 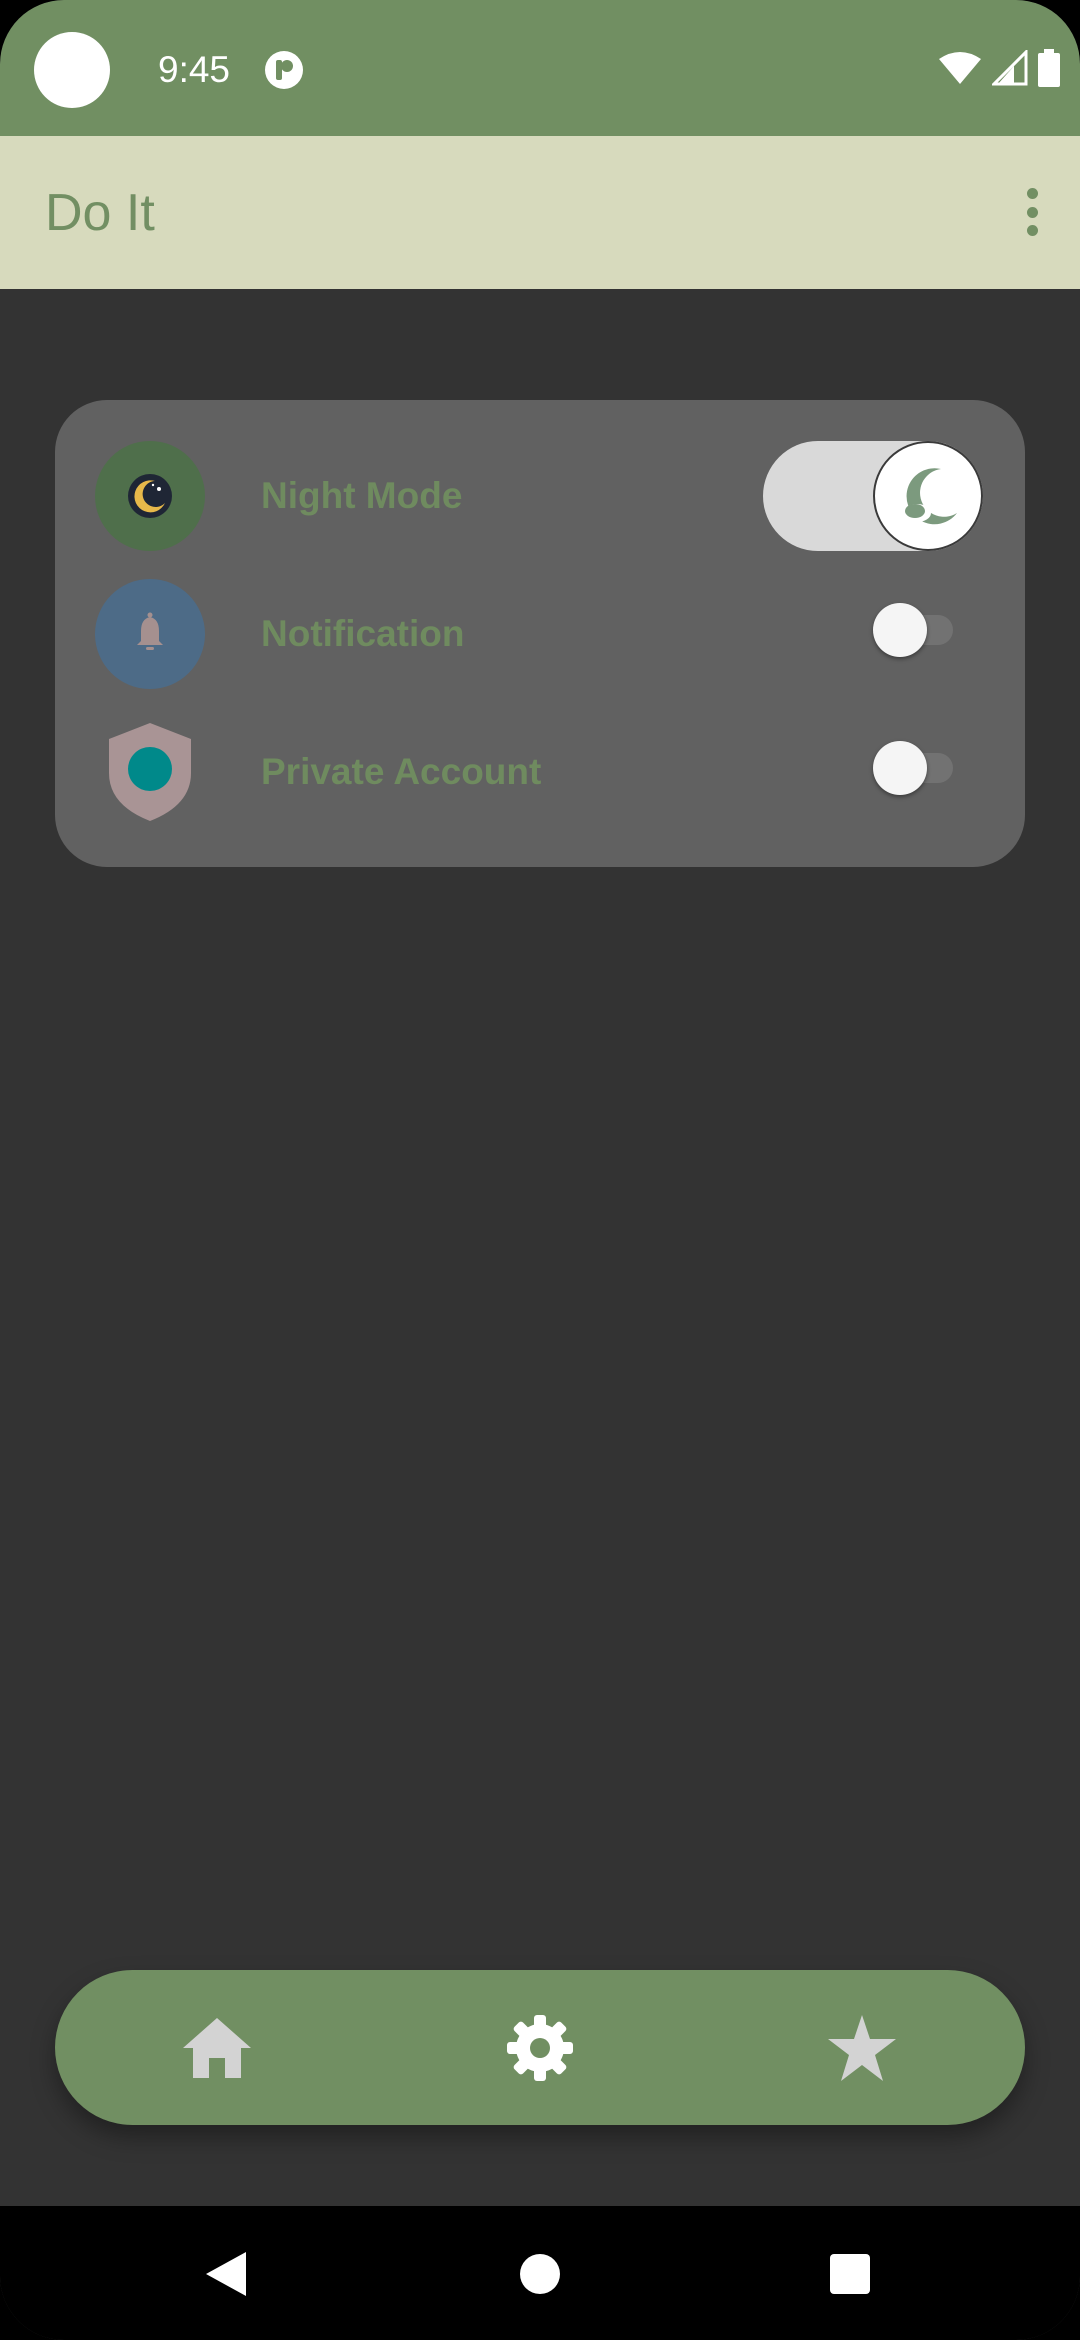 I want to click on setting-label-notification: Notification, so click(x=363, y=633).